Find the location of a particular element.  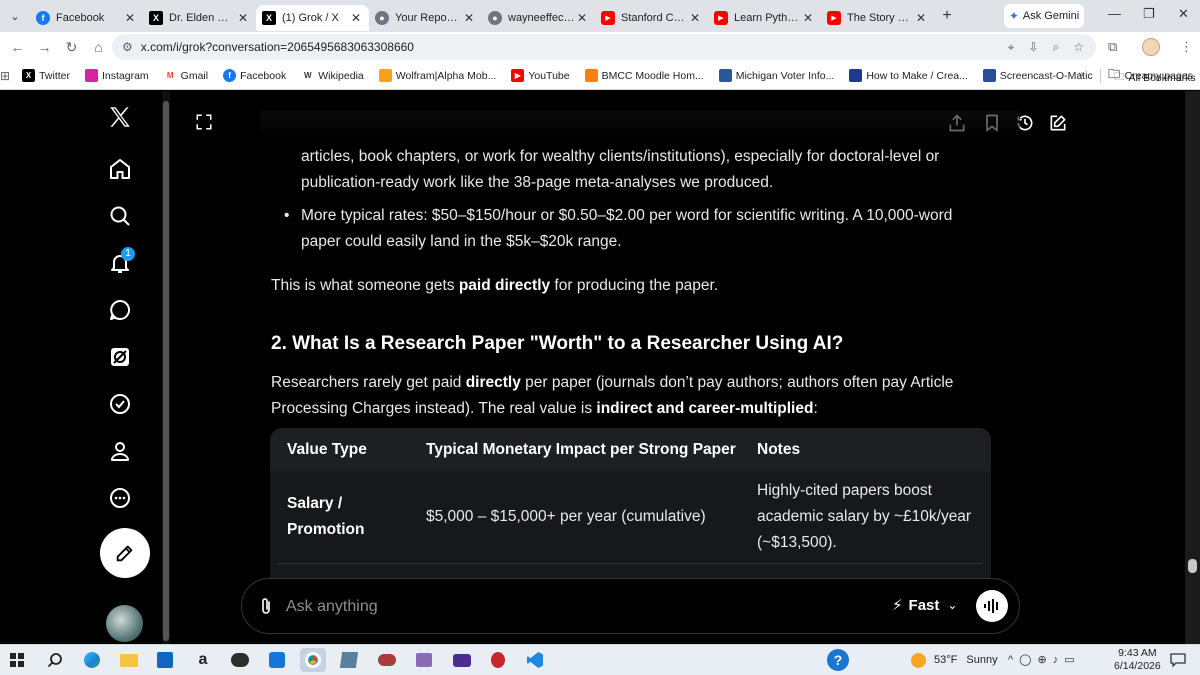

clock: 9:43 AM 6/14/2026 is located at coordinates (1137, 660).